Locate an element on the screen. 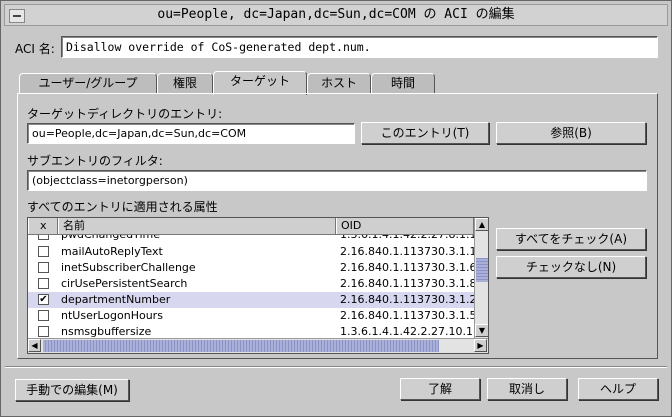 This screenshot has width=672, height=417. scroll-down-icon: ▼ is located at coordinates (481, 330).